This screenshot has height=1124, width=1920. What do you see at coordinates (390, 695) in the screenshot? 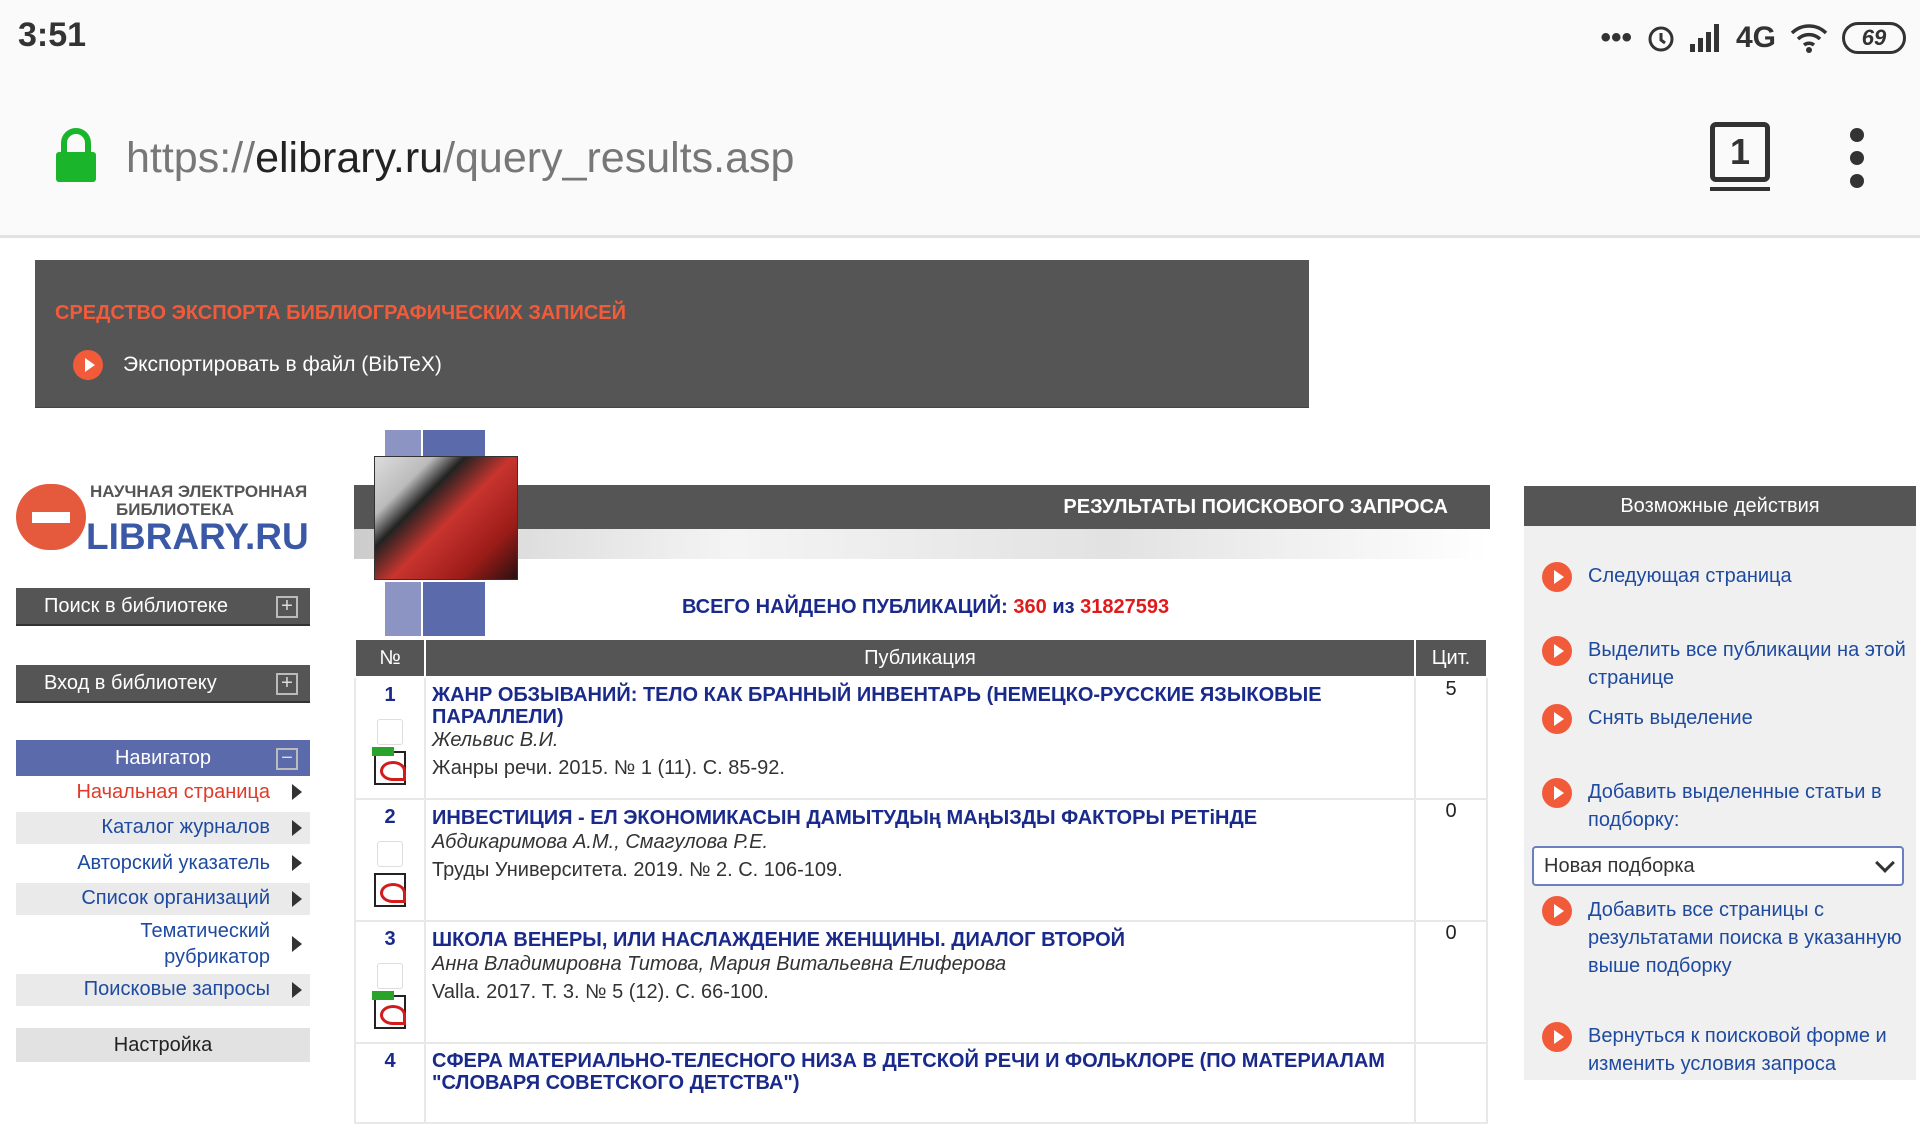
I see `row-number: 1` at bounding box center [390, 695].